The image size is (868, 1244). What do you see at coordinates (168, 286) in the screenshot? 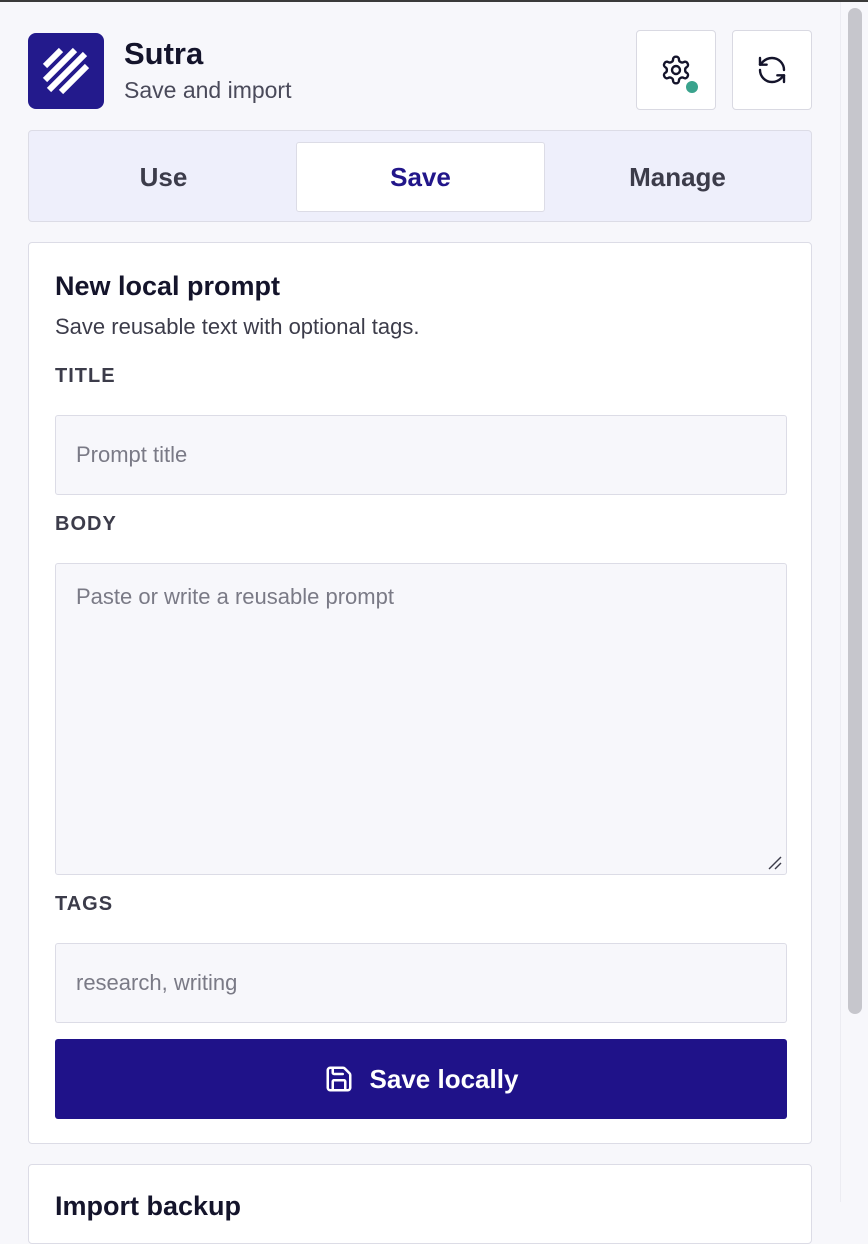
I see `card-title: New local prompt` at bounding box center [168, 286].